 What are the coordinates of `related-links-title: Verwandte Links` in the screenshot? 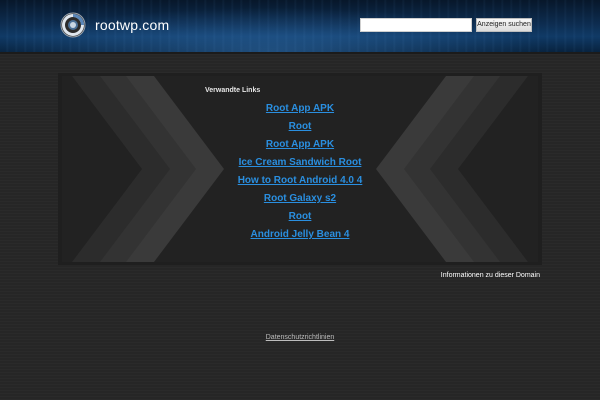 It's located at (233, 90).